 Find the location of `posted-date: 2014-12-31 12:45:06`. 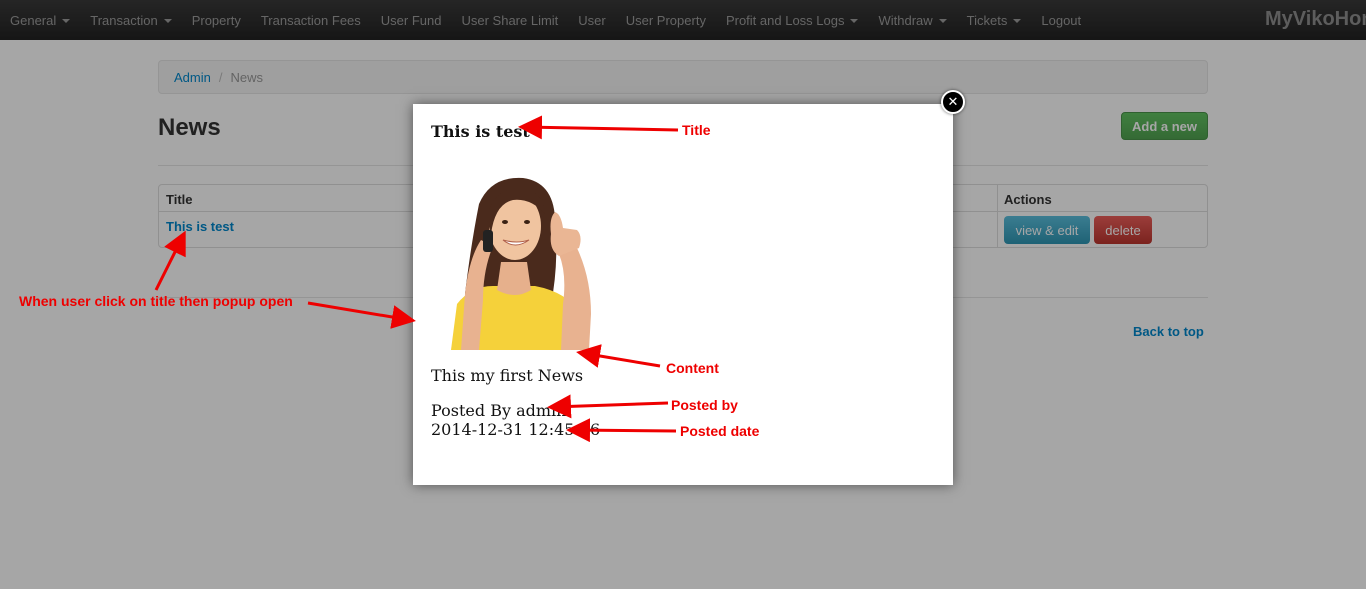

posted-date: 2014-12-31 12:45:06 is located at coordinates (516, 429).